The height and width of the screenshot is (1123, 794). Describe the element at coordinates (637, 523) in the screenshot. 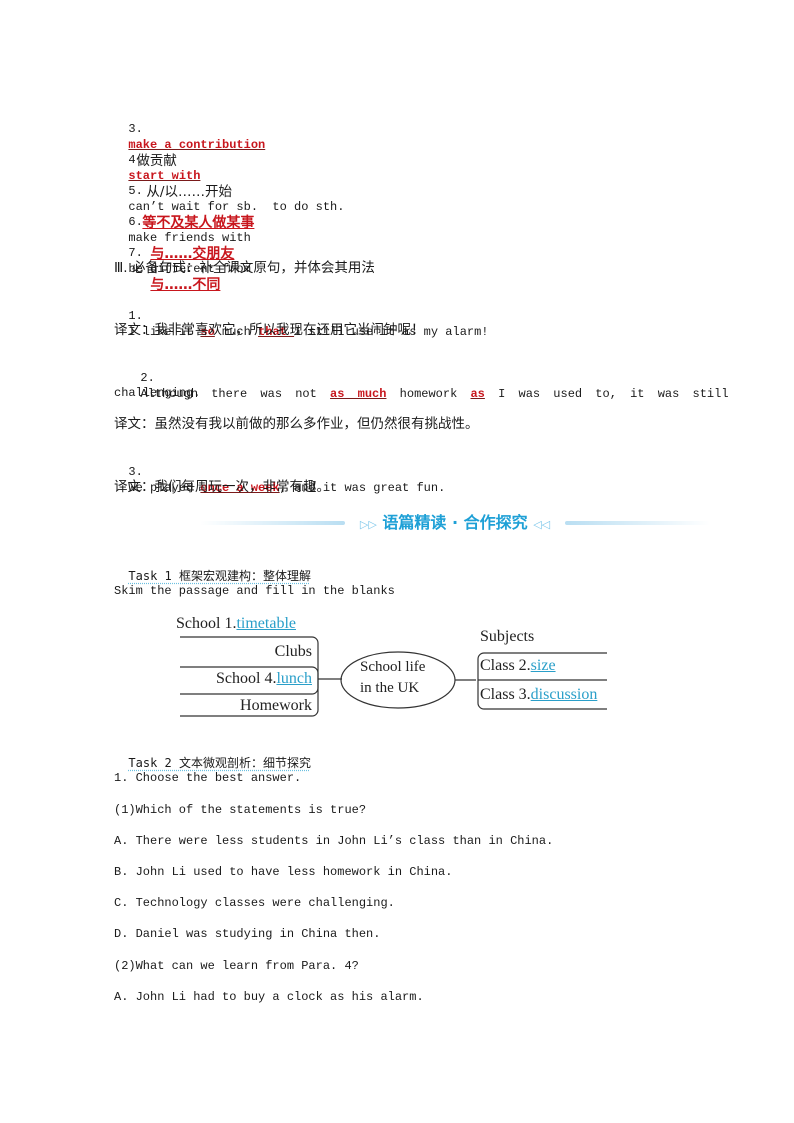

I see `banner-right-bar` at that location.